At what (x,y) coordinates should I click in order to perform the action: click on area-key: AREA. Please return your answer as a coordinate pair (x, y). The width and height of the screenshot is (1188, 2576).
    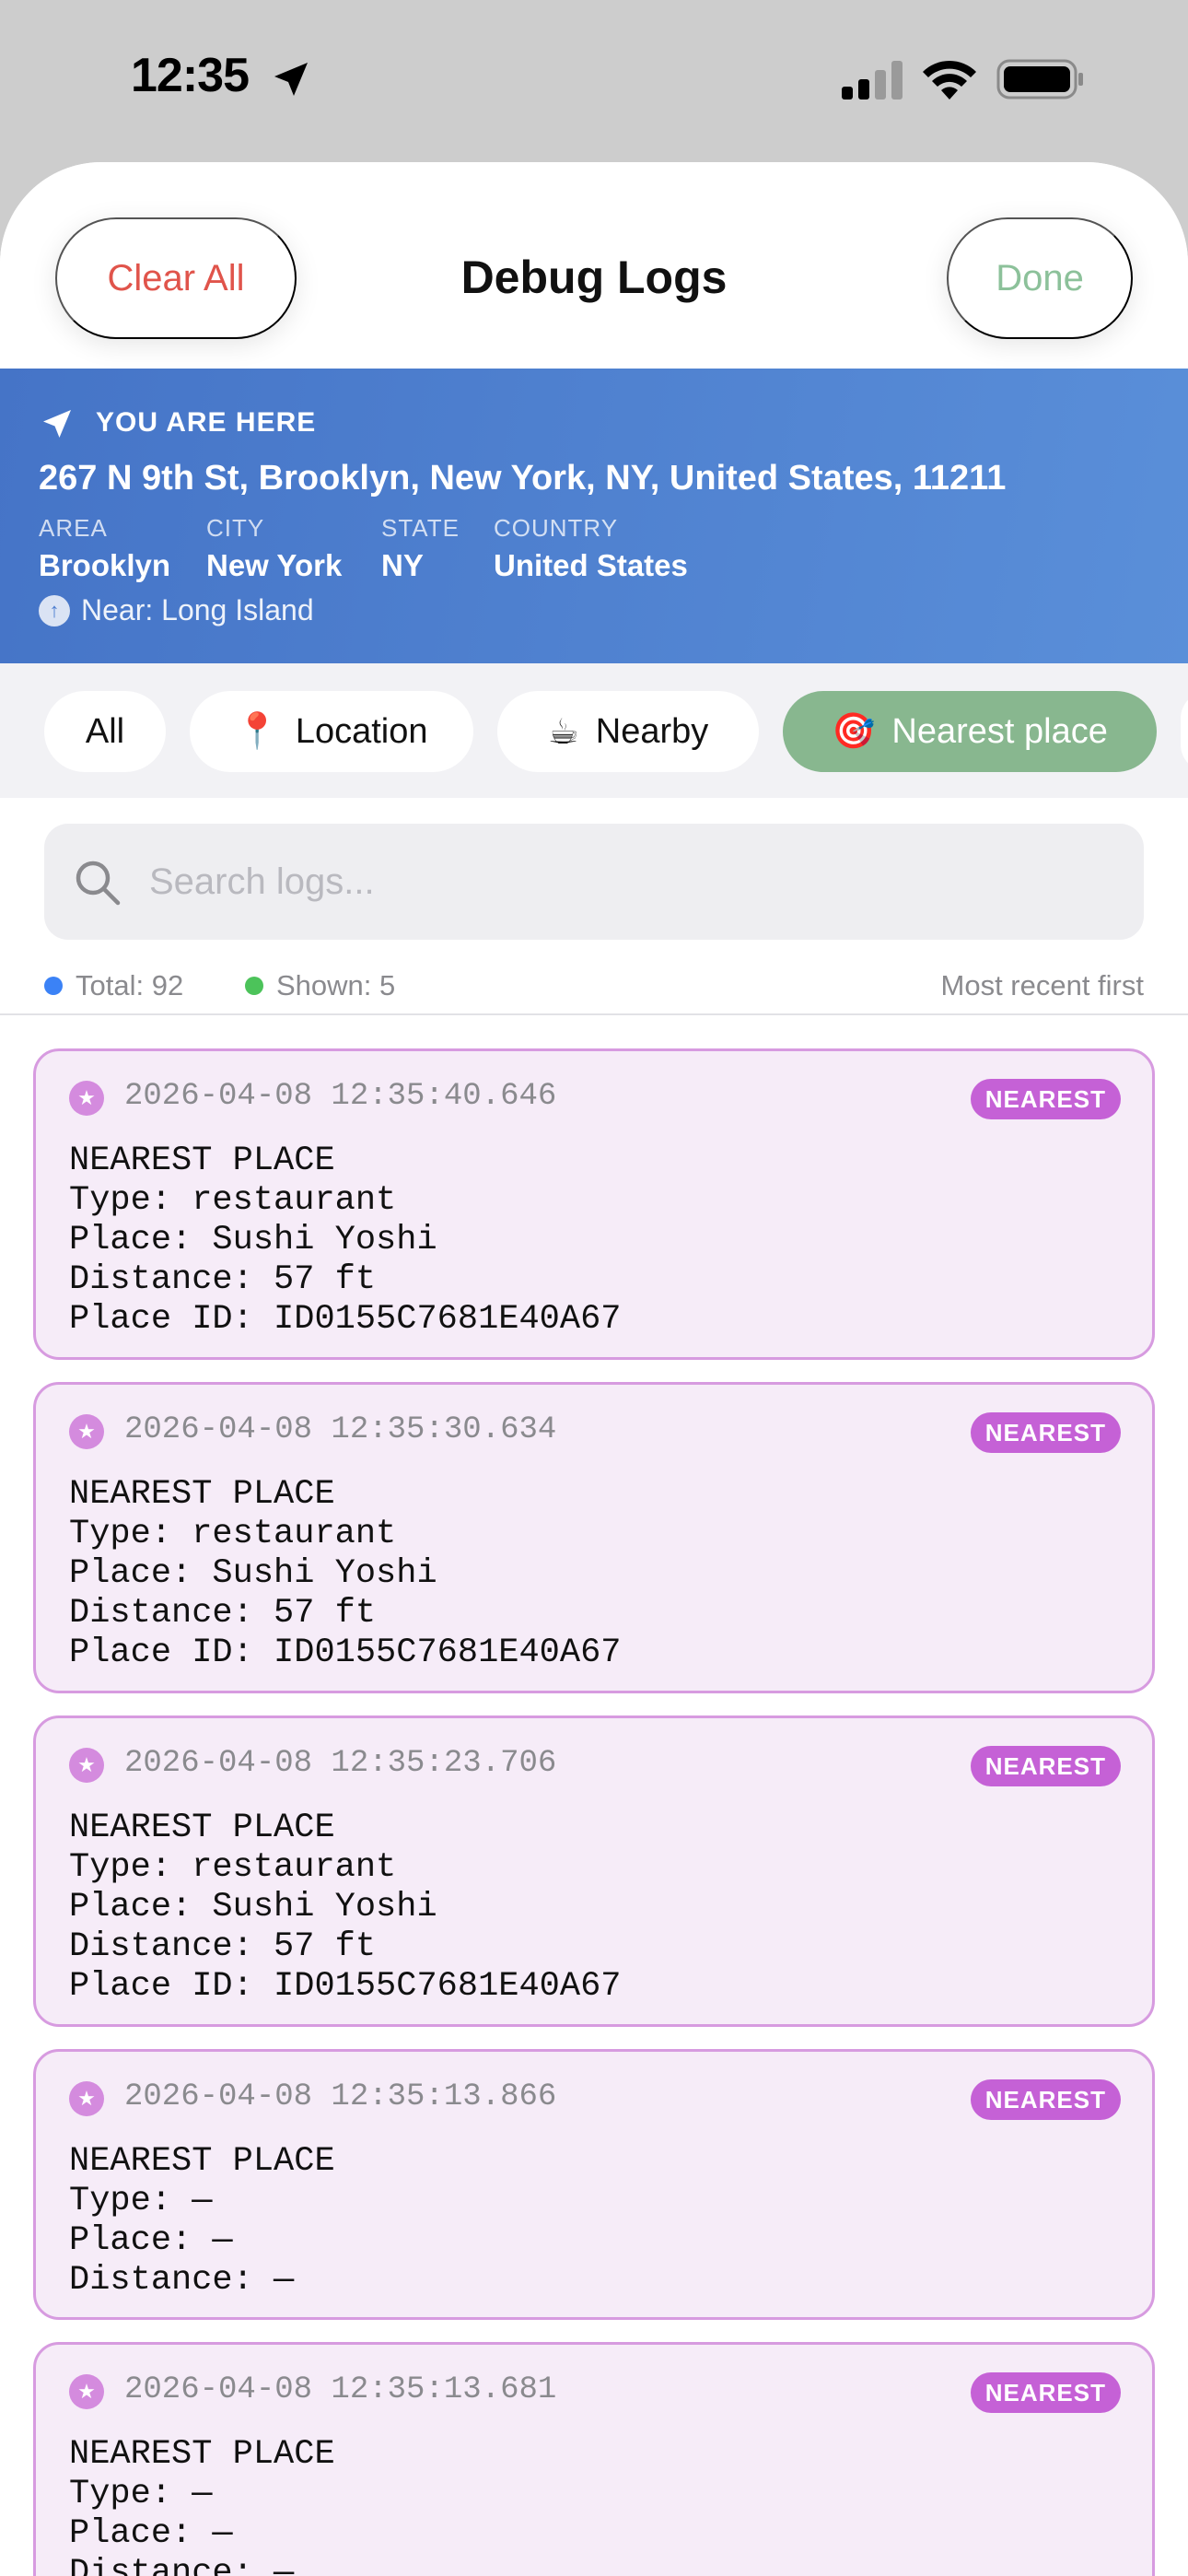
    Looking at the image, I should click on (73, 528).